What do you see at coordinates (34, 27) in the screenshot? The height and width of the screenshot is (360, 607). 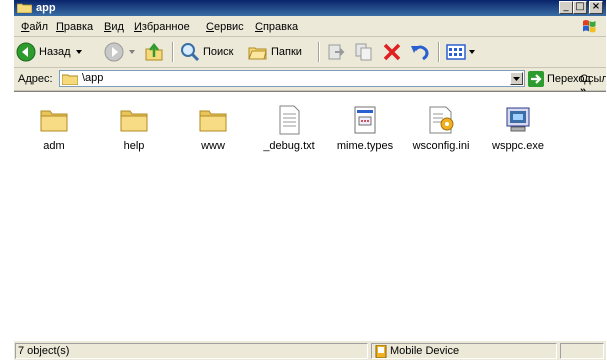 I see `menu-file: Файл` at bounding box center [34, 27].